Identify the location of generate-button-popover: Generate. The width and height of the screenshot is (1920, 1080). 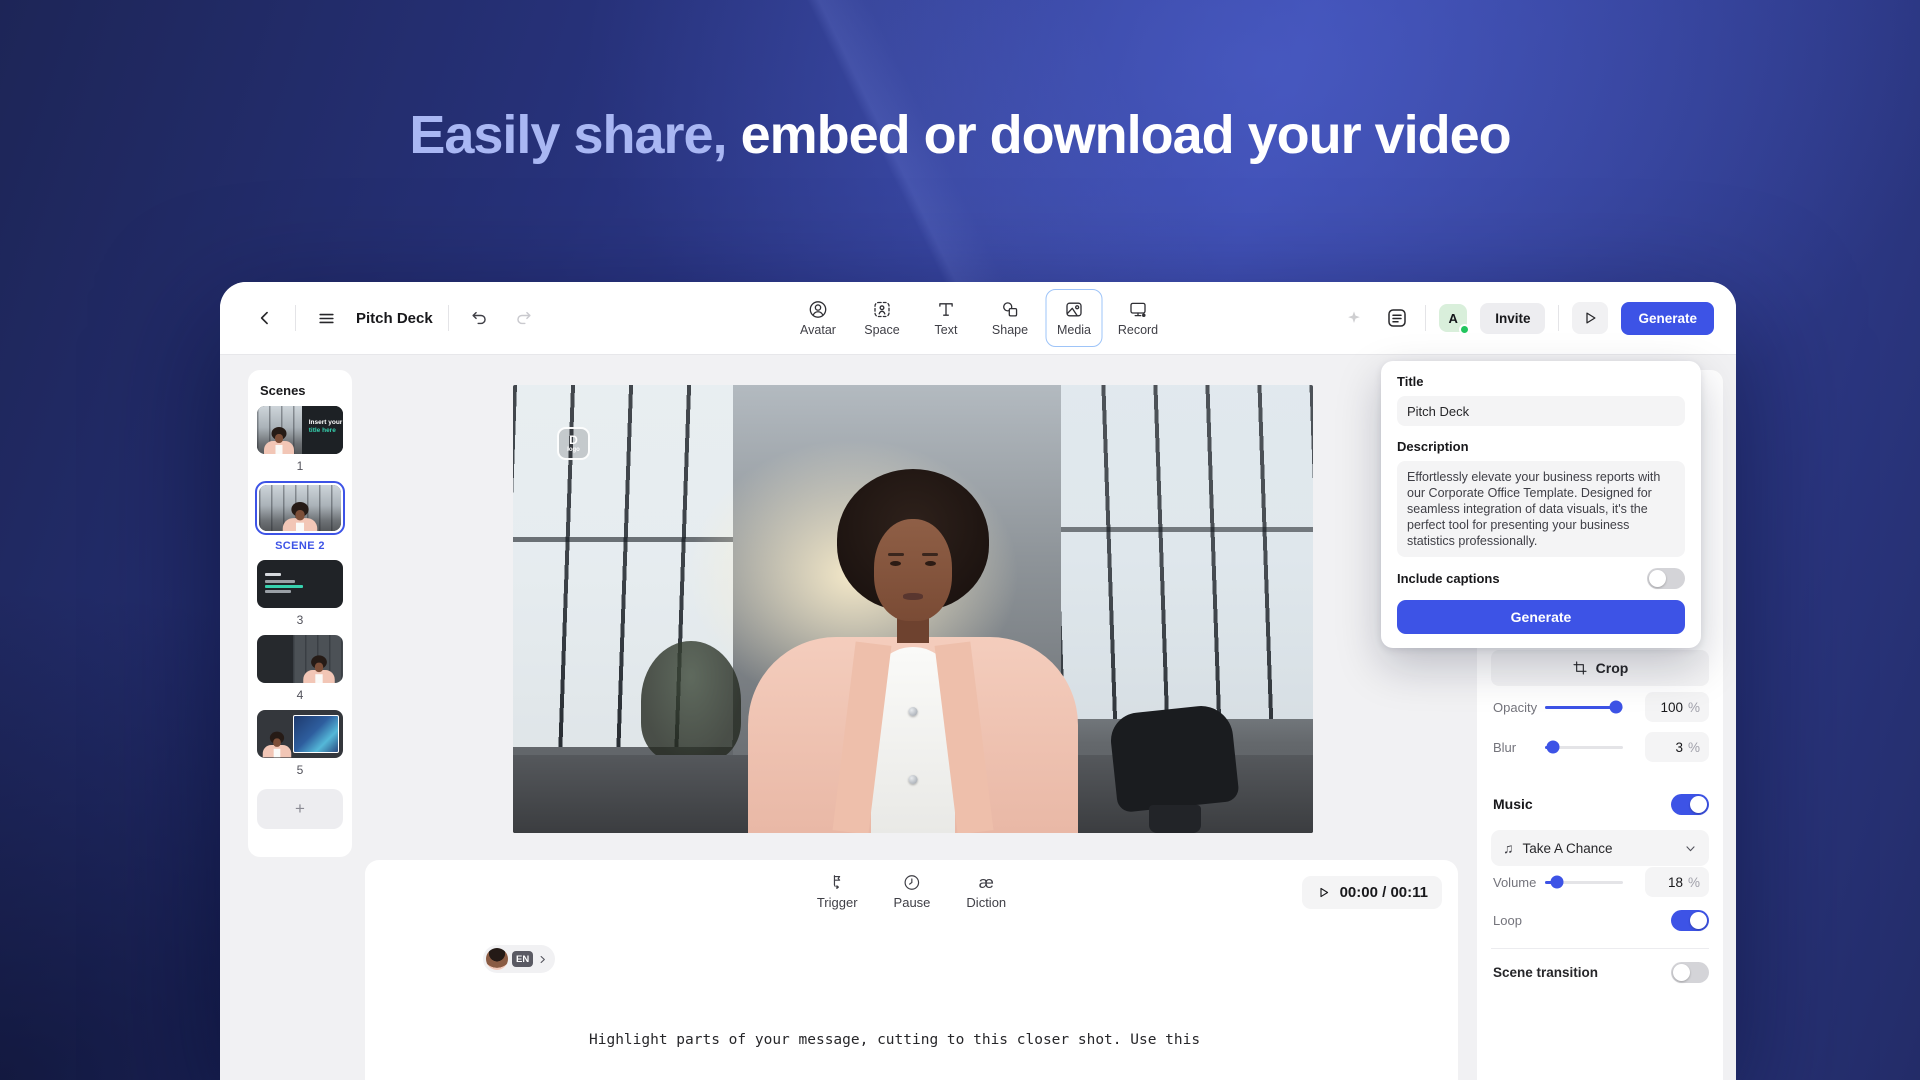
(1541, 617).